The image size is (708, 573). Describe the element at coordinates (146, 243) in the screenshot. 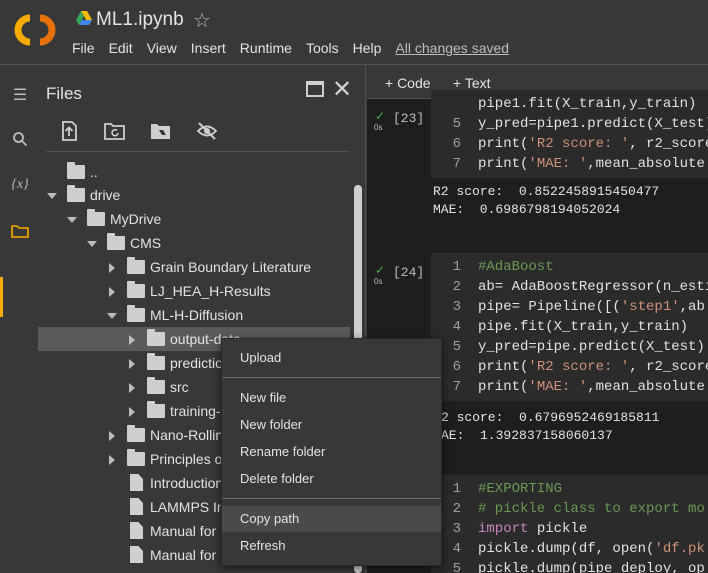

I see `tree-item-label: CMS` at that location.